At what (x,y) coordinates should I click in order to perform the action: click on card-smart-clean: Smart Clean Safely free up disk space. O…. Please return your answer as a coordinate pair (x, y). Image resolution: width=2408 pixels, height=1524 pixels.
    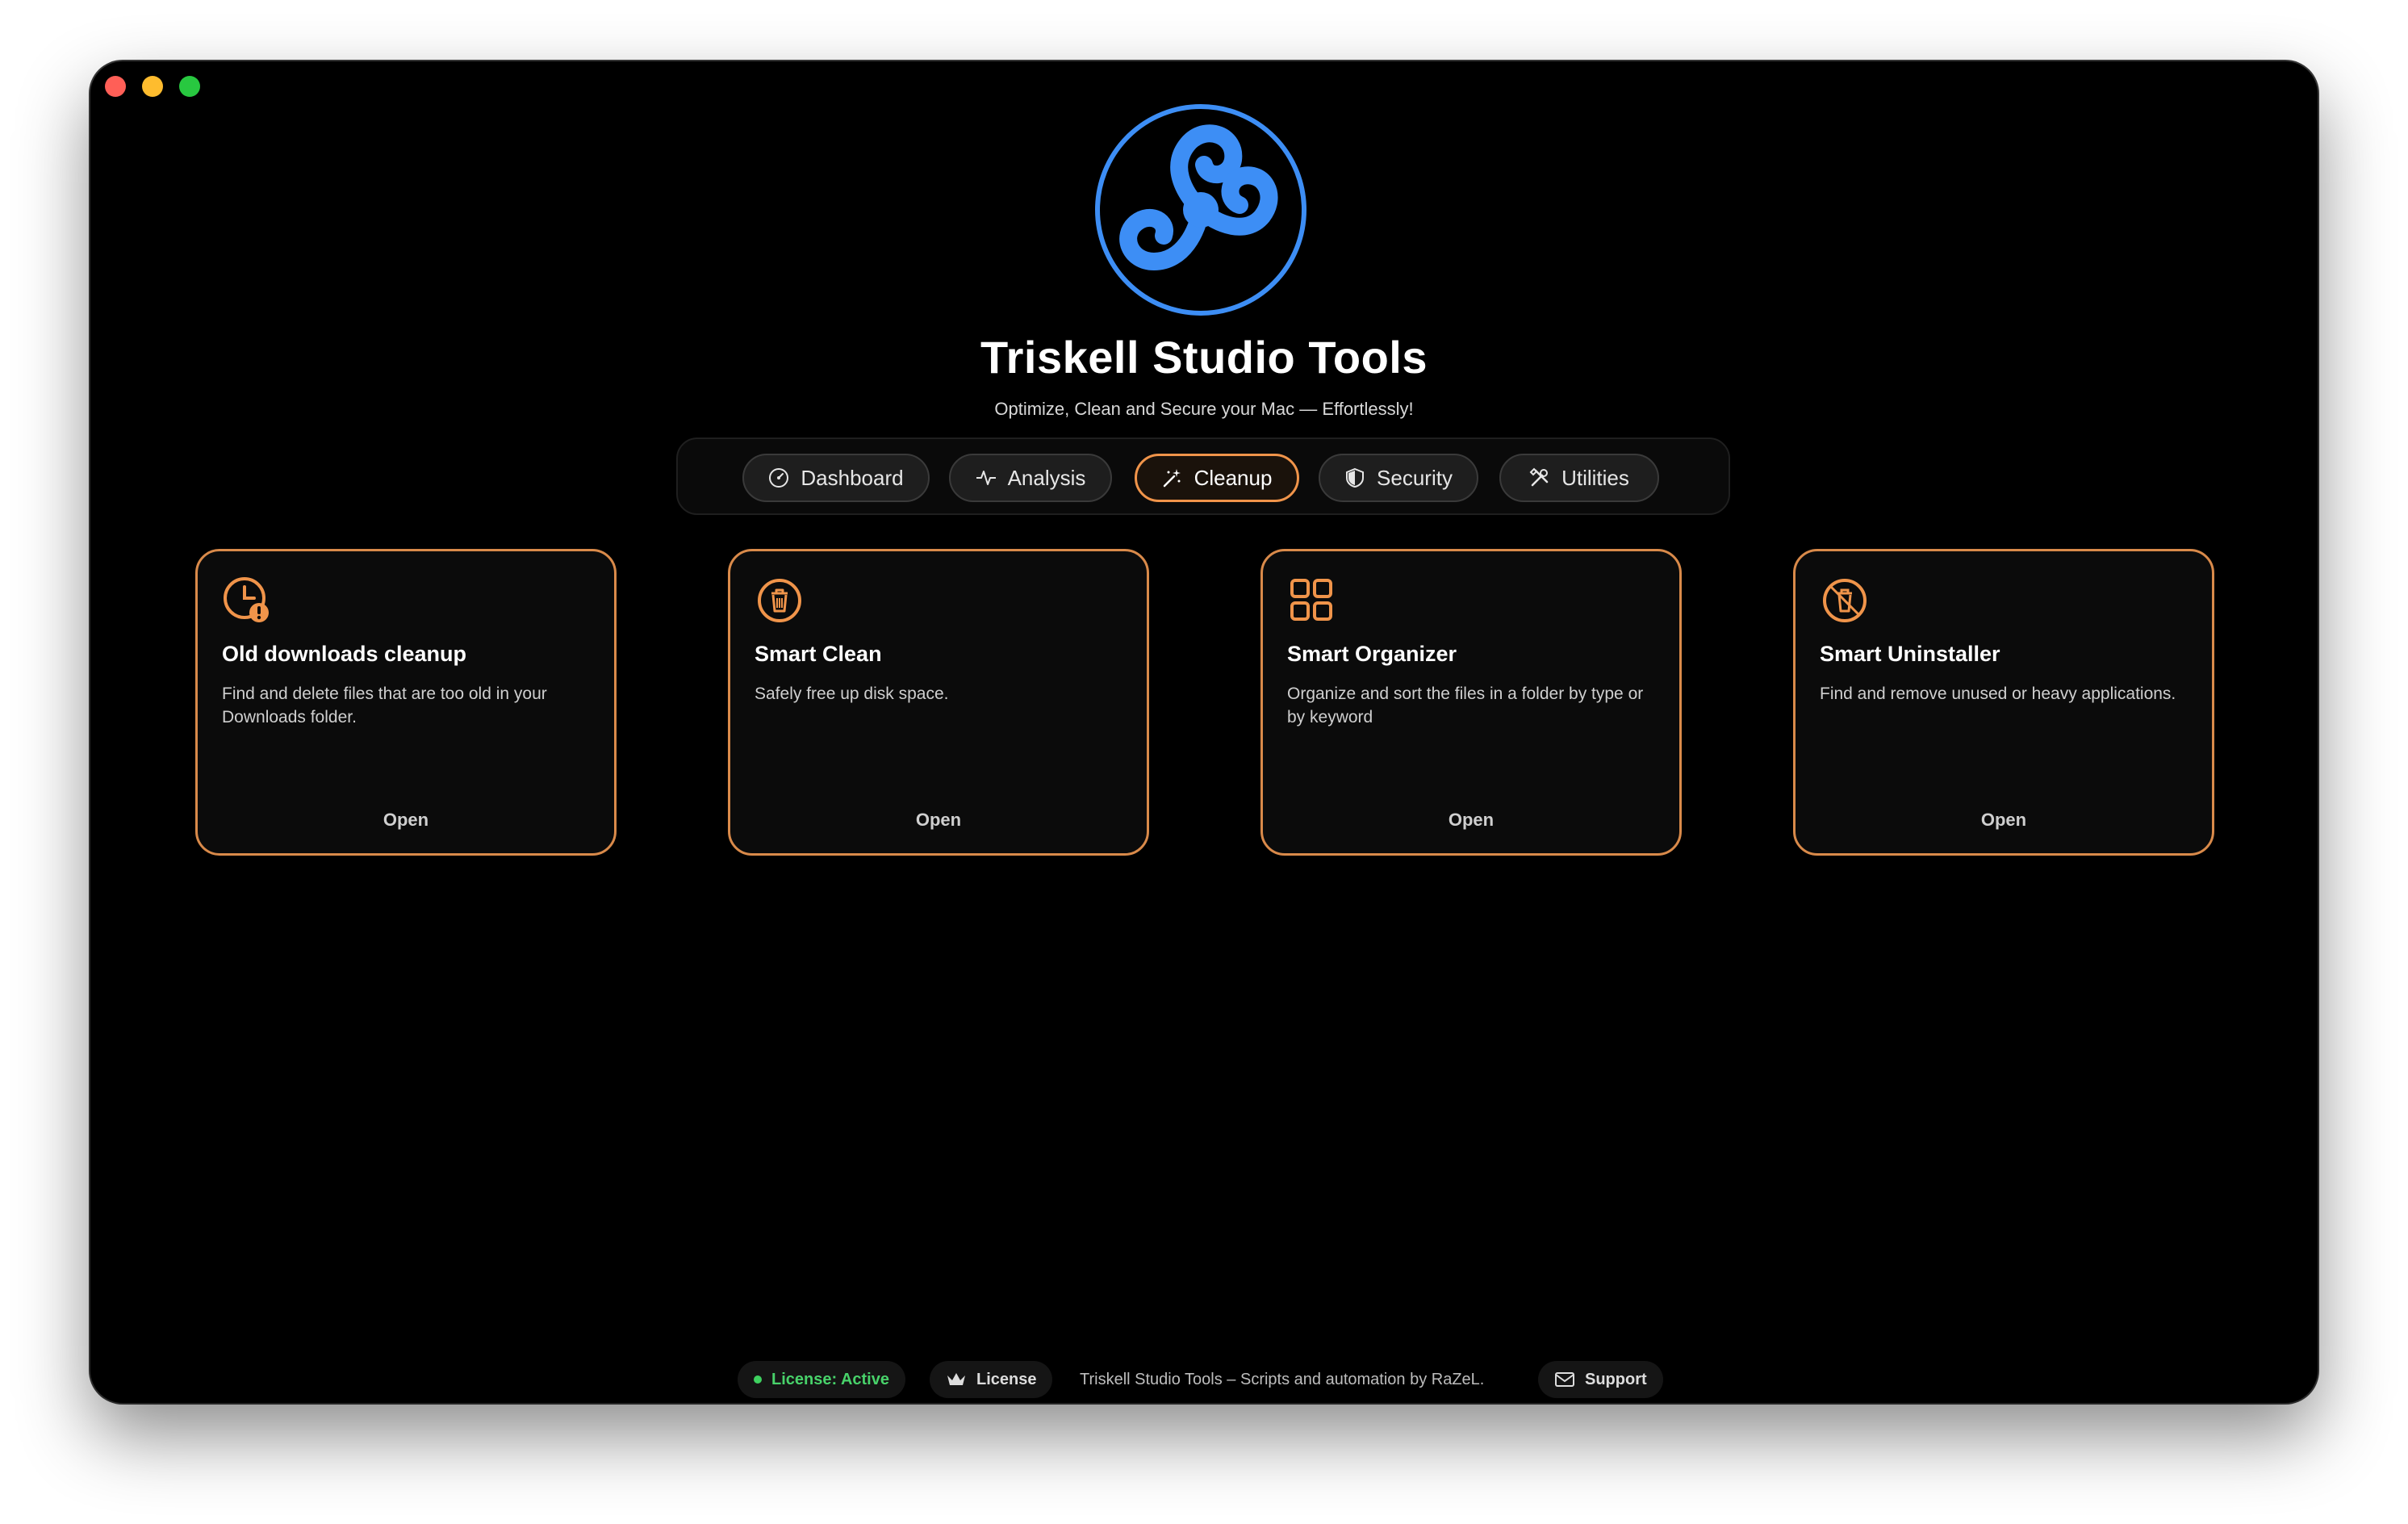
    Looking at the image, I should click on (939, 702).